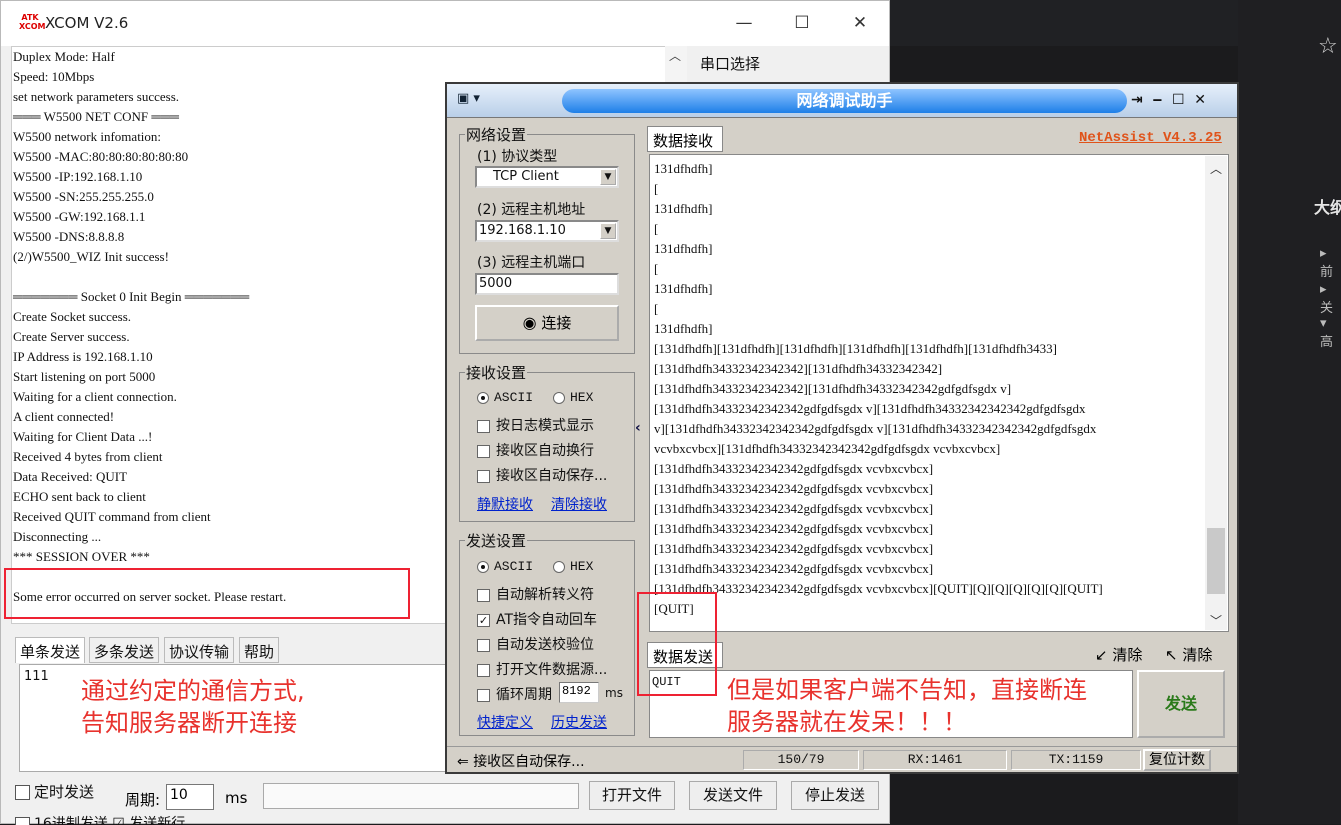 Image resolution: width=1341 pixels, height=825 pixels. I want to click on period-input: 10, so click(190, 797).